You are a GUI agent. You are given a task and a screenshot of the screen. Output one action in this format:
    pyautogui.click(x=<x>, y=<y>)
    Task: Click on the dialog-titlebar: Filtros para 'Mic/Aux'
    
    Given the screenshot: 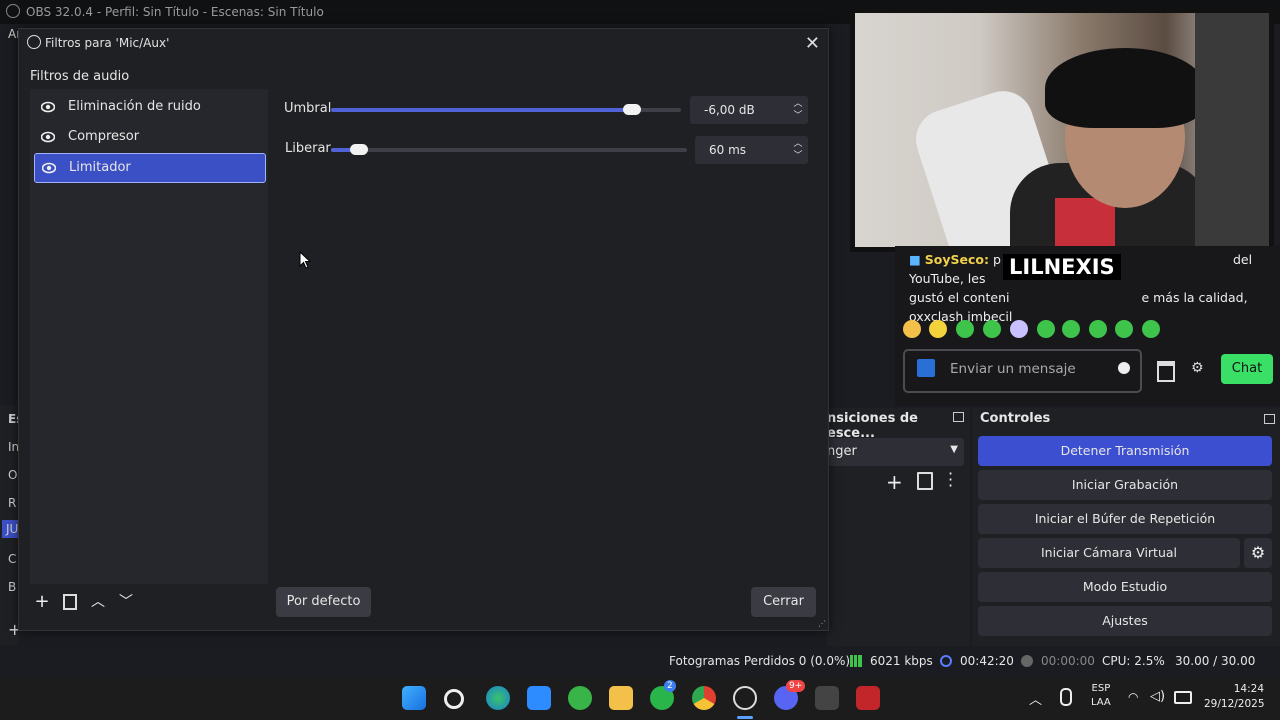 What is the action you would take?
    pyautogui.click(x=98, y=42)
    